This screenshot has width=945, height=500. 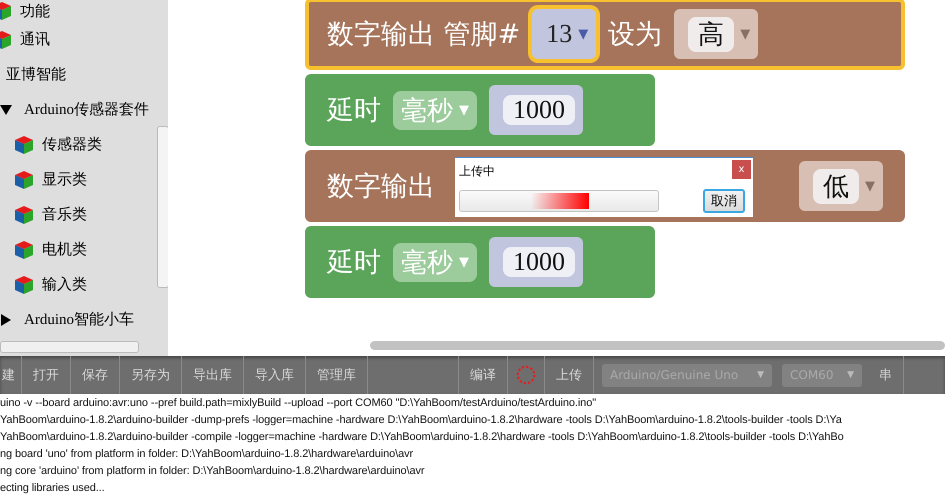 I want to click on toolbar-button: 保存, so click(x=95, y=375).